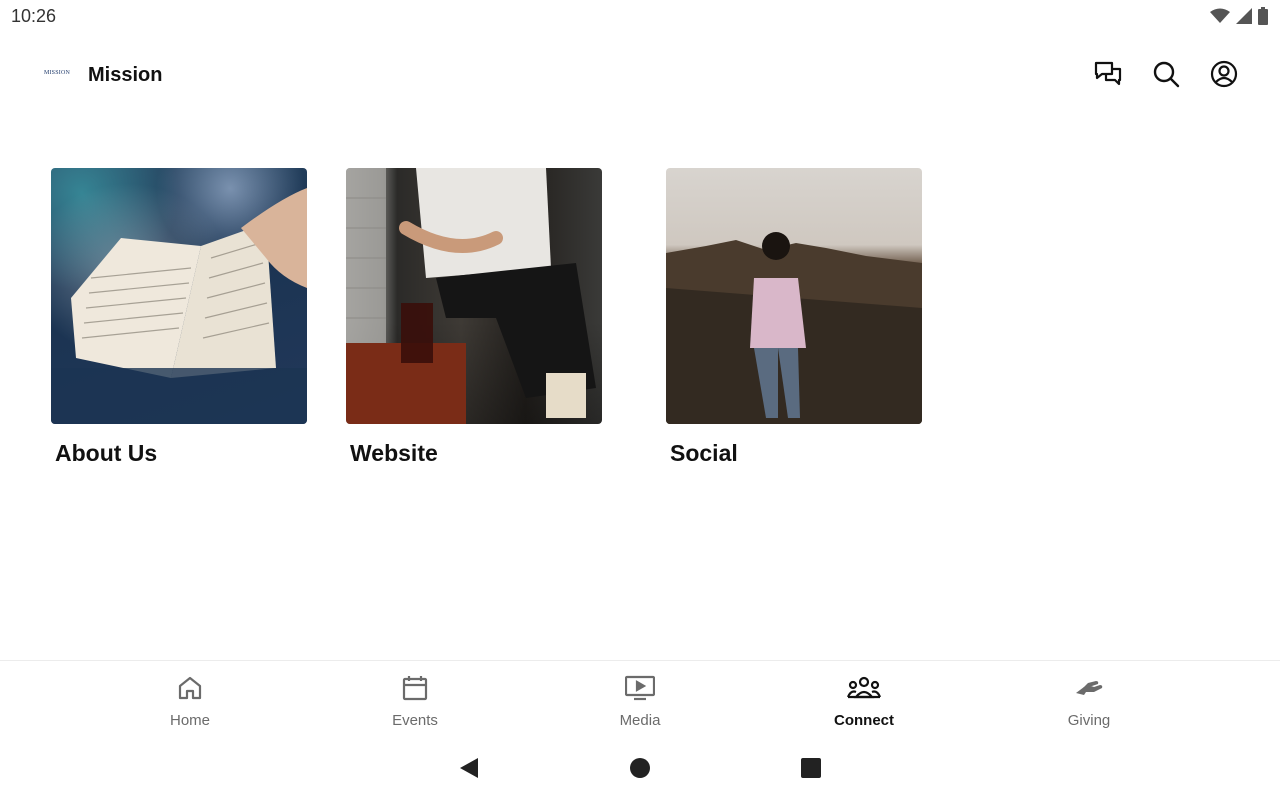 Image resolution: width=1280 pixels, height=800 pixels. What do you see at coordinates (394, 453) in the screenshot?
I see `tile-label: Website` at bounding box center [394, 453].